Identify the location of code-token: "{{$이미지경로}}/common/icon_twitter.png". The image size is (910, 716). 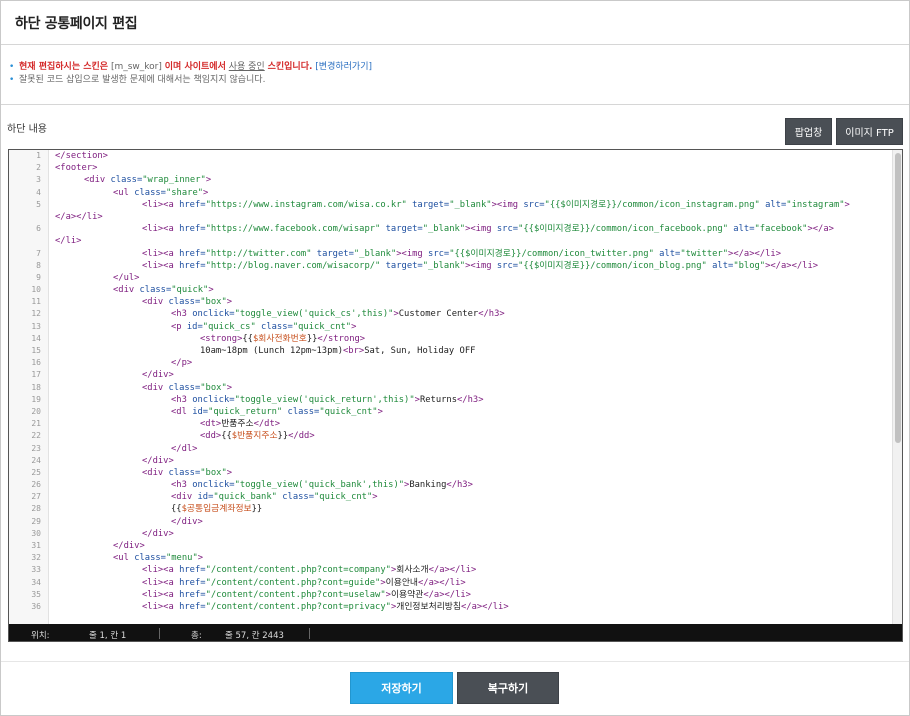
(551, 253).